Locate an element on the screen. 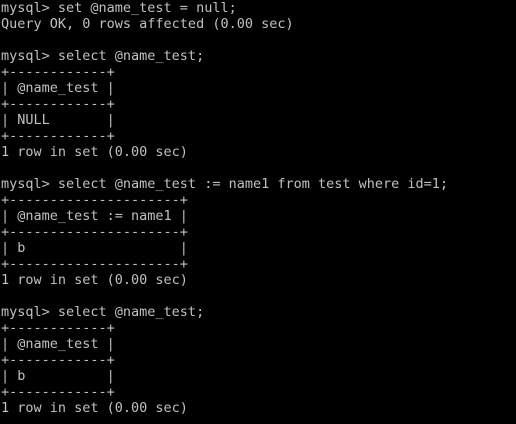 The width and height of the screenshot is (516, 424). table-header: | @name_test := name1 | is located at coordinates (94, 216).